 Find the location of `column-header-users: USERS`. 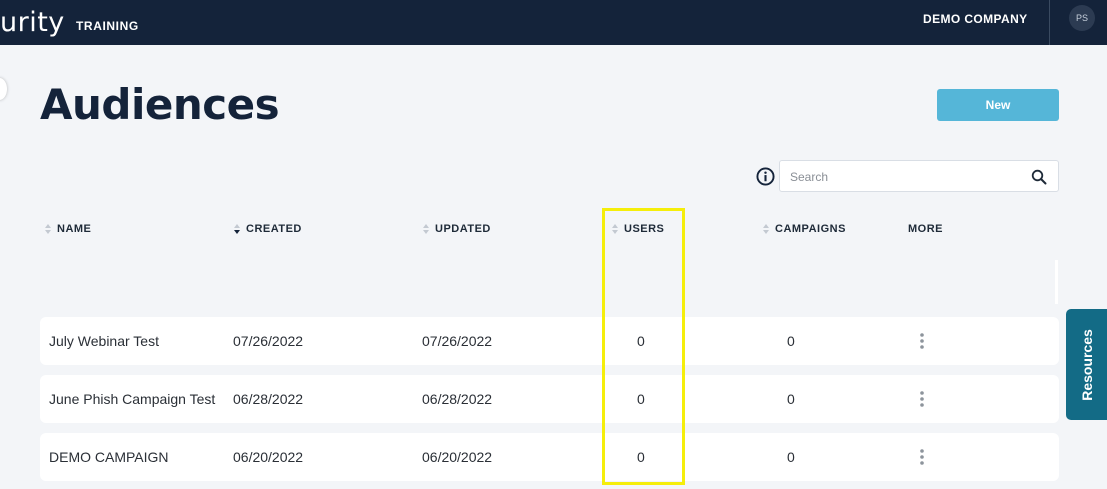

column-header-users: USERS is located at coordinates (637, 229).